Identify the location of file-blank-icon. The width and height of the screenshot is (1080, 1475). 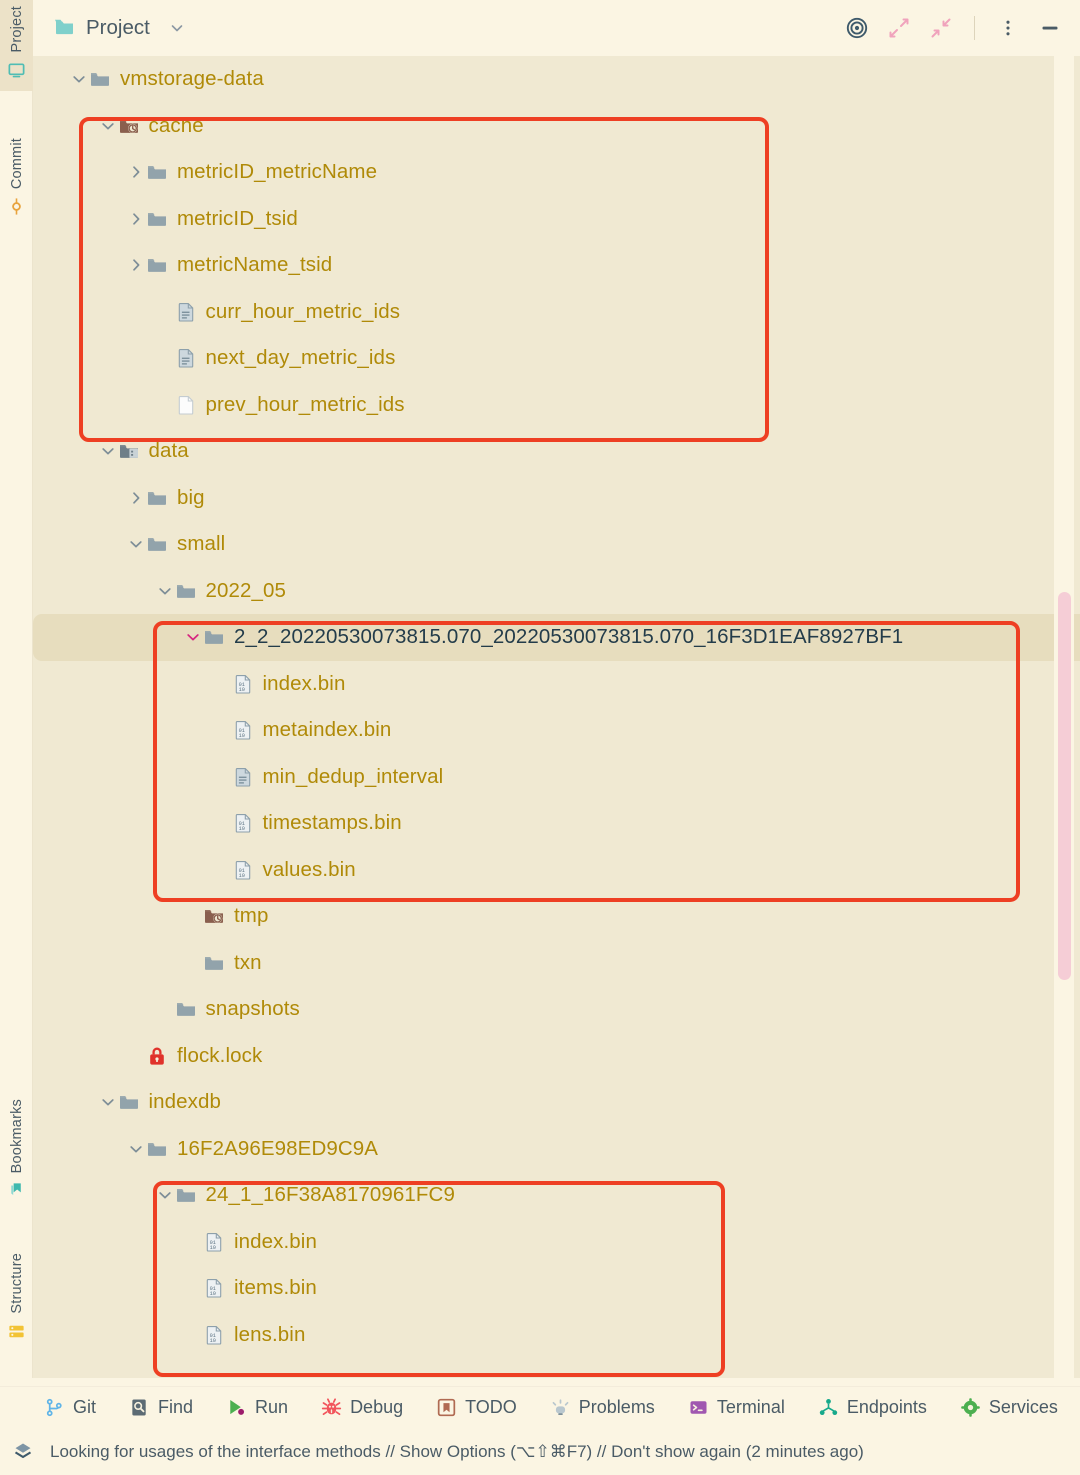
(186, 405).